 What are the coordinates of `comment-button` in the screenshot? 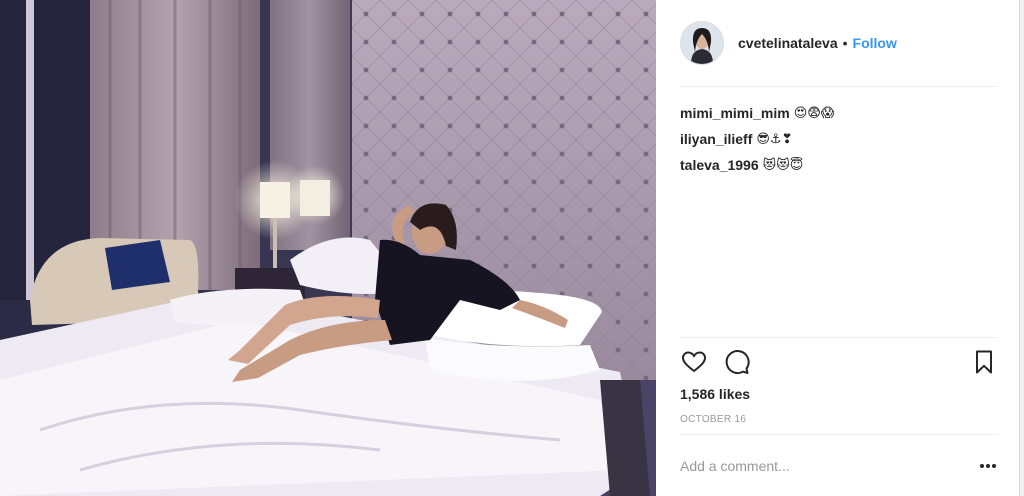 It's located at (736, 362).